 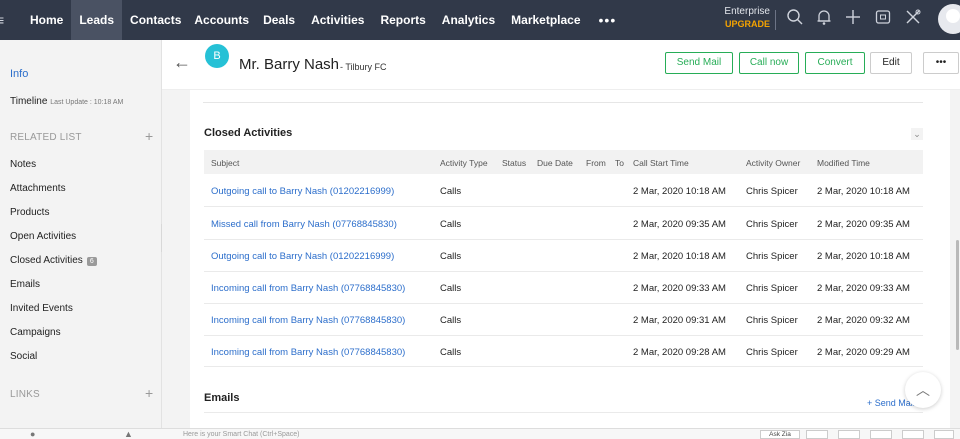 What do you see at coordinates (863, 320) in the screenshot?
I see `modified-time: 2 Mar, 2020 09:32 AM` at bounding box center [863, 320].